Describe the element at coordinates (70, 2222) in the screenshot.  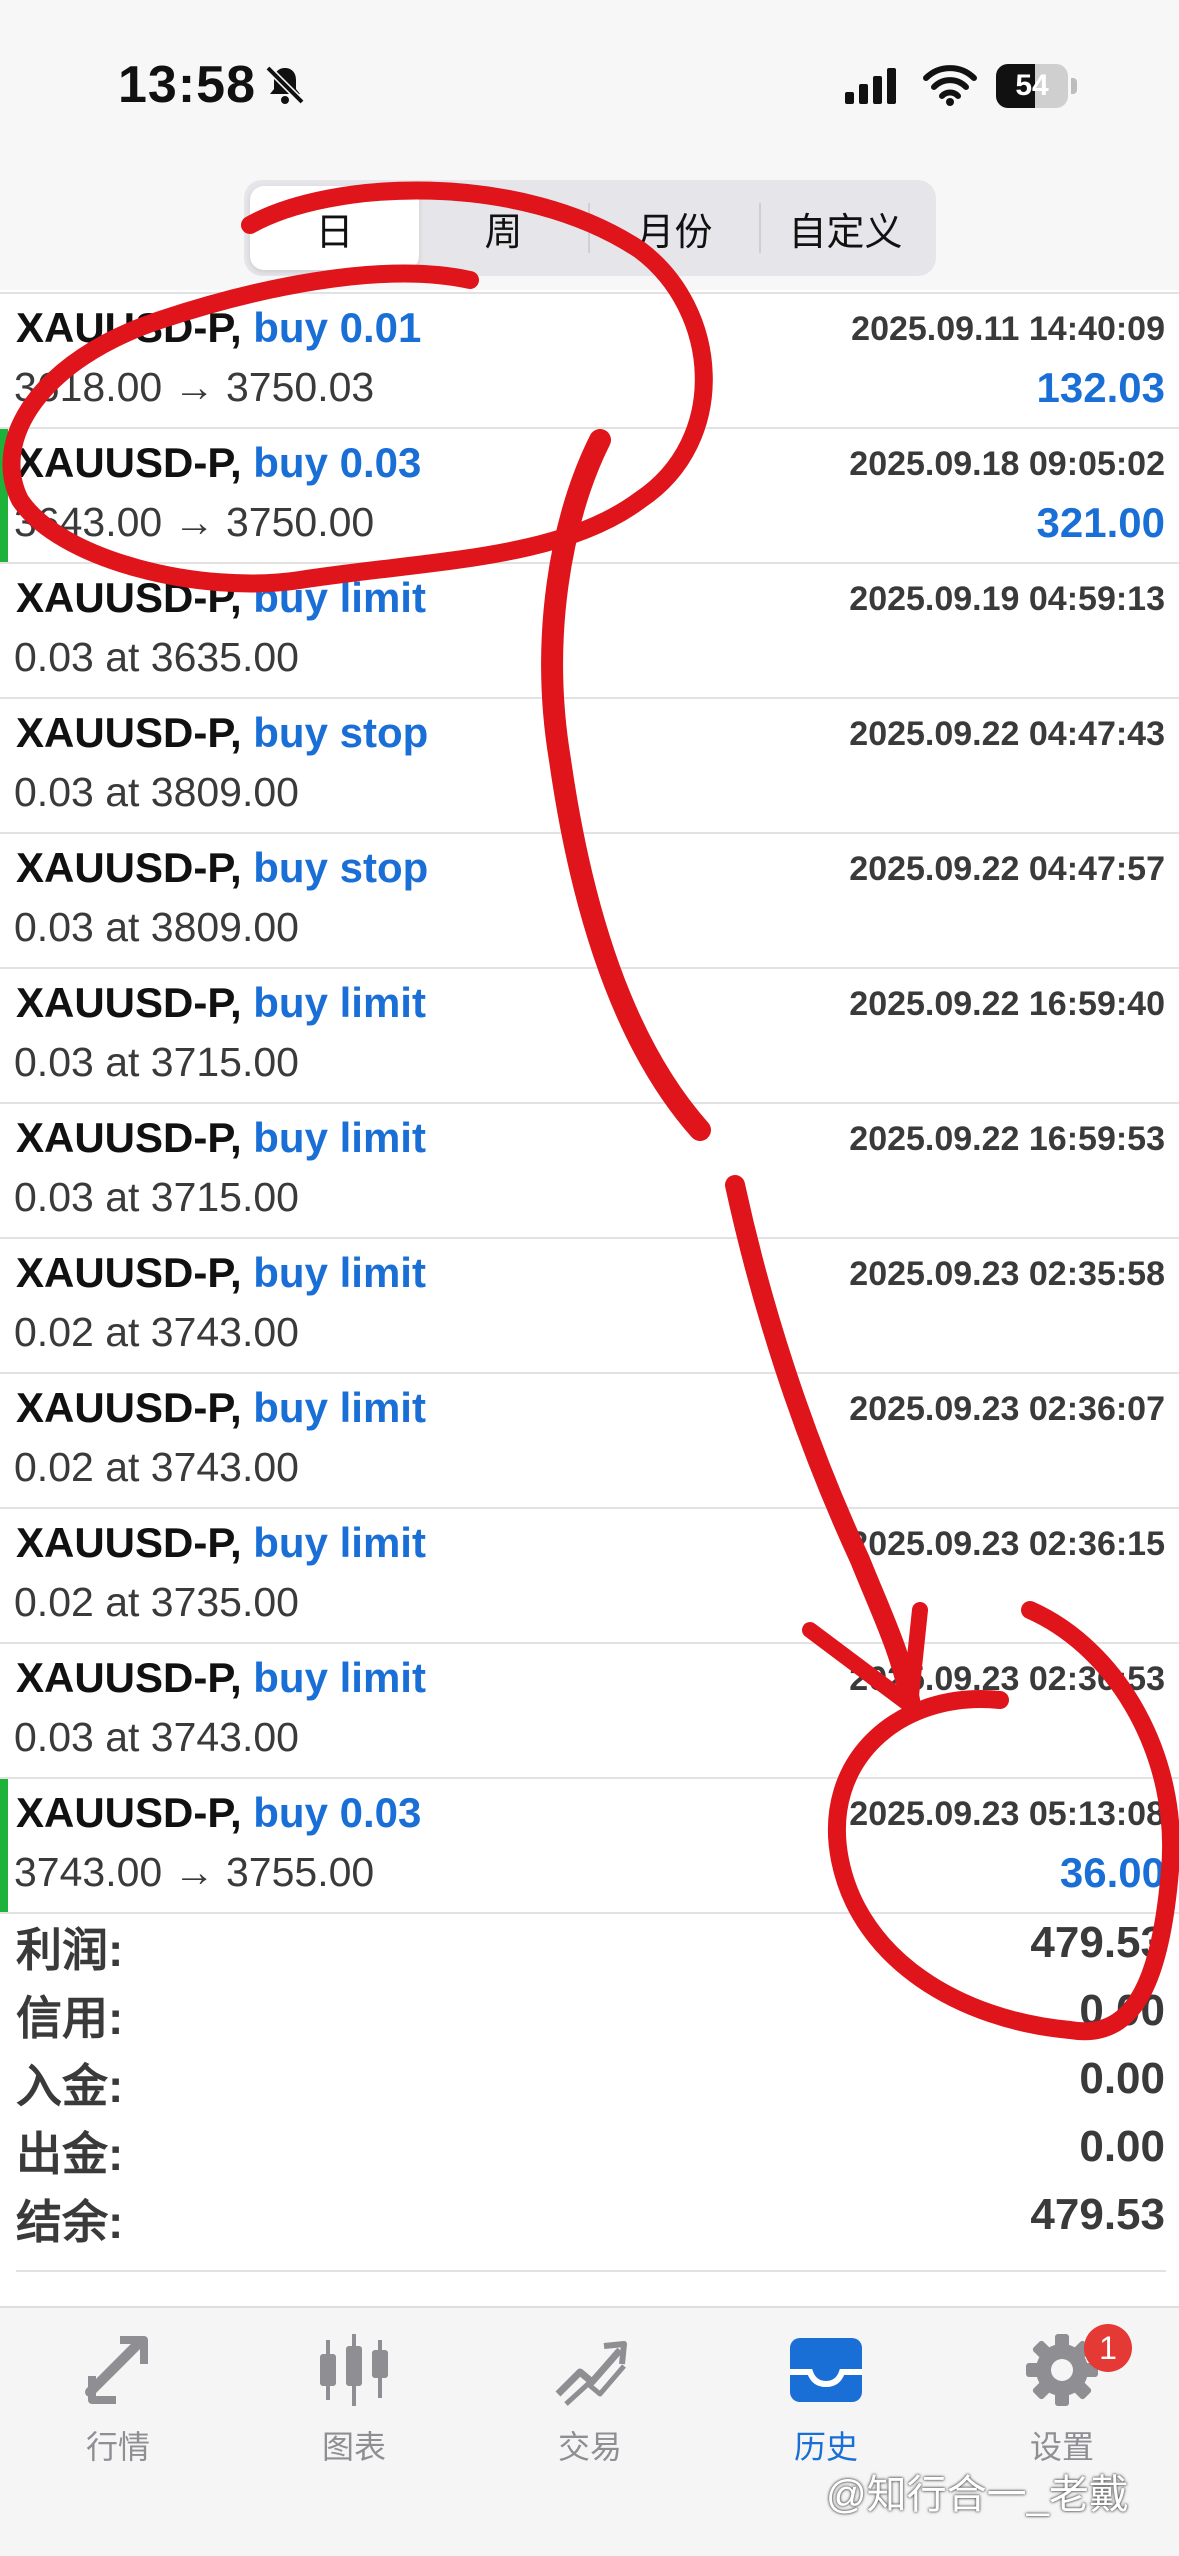
I see `summary-label: 结余:` at that location.